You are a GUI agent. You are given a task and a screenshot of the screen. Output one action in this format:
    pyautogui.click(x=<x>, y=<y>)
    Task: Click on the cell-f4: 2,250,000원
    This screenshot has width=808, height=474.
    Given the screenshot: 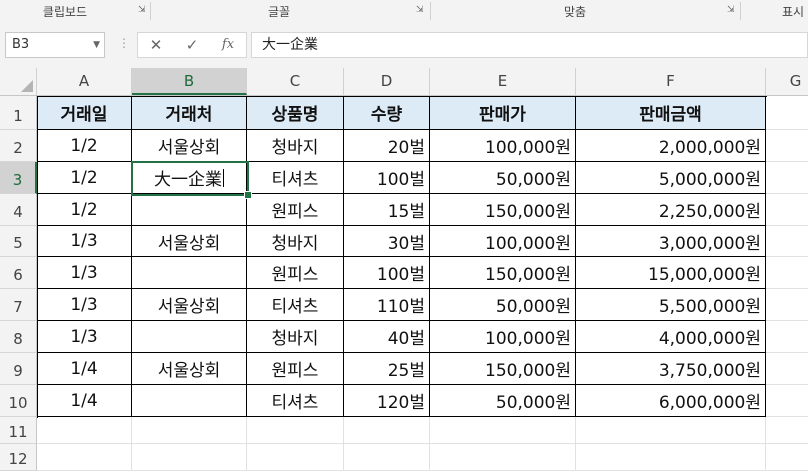 What is the action you would take?
    pyautogui.click(x=671, y=210)
    